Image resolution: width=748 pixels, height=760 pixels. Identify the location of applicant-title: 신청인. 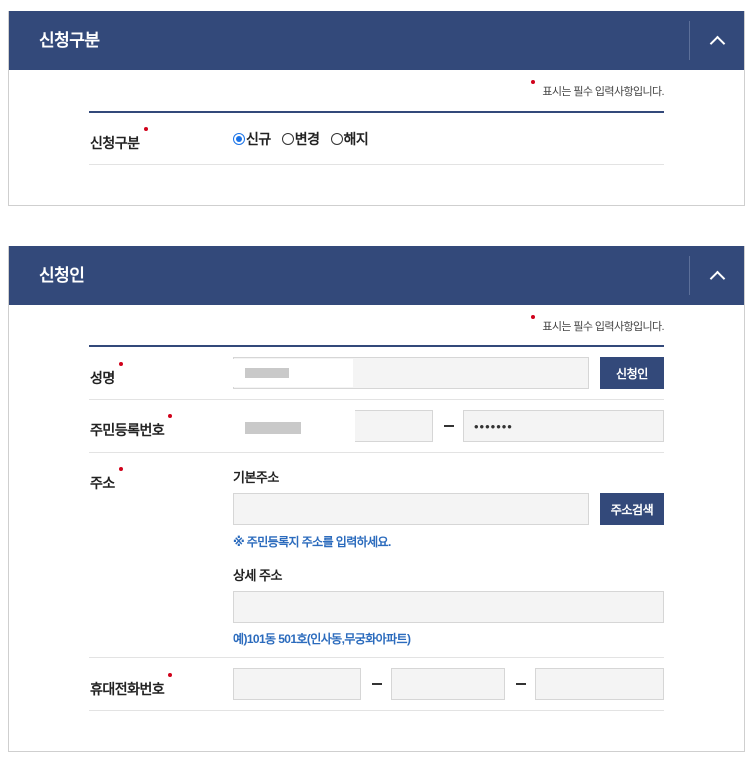
(62, 275).